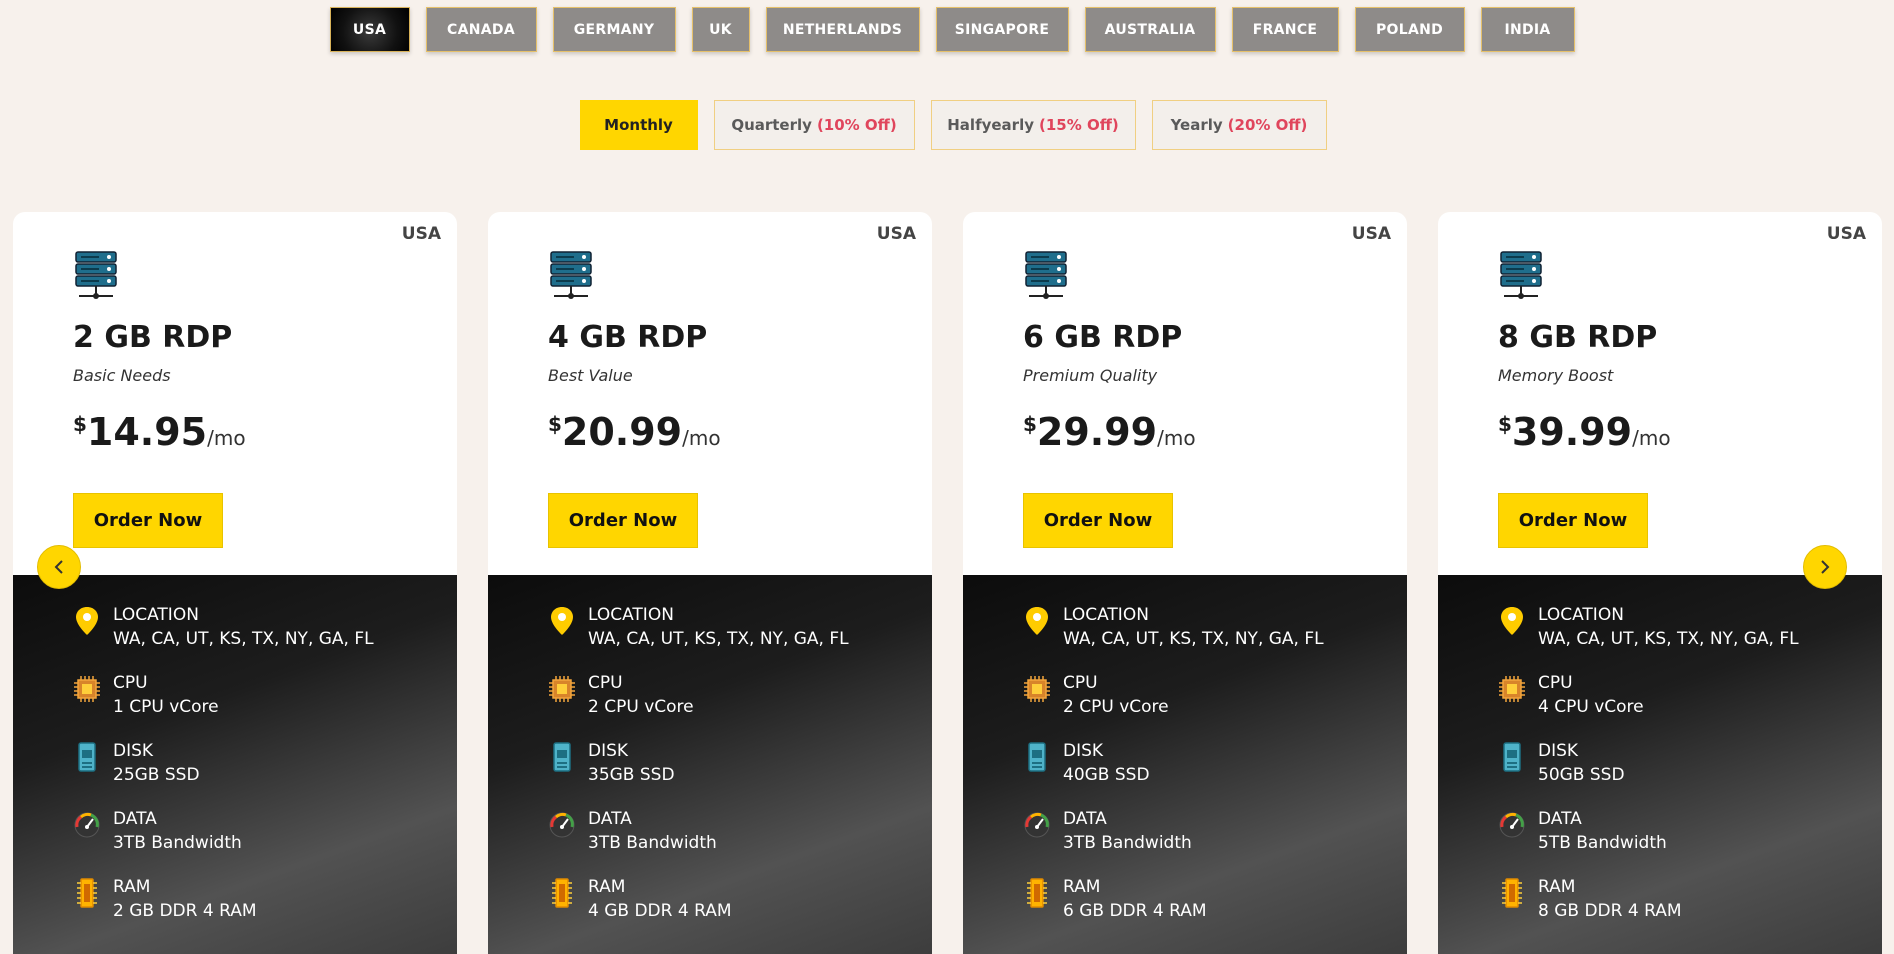 Image resolution: width=1894 pixels, height=954 pixels. I want to click on tab-billing-yearly: Yearly (20% Off), so click(1239, 125).